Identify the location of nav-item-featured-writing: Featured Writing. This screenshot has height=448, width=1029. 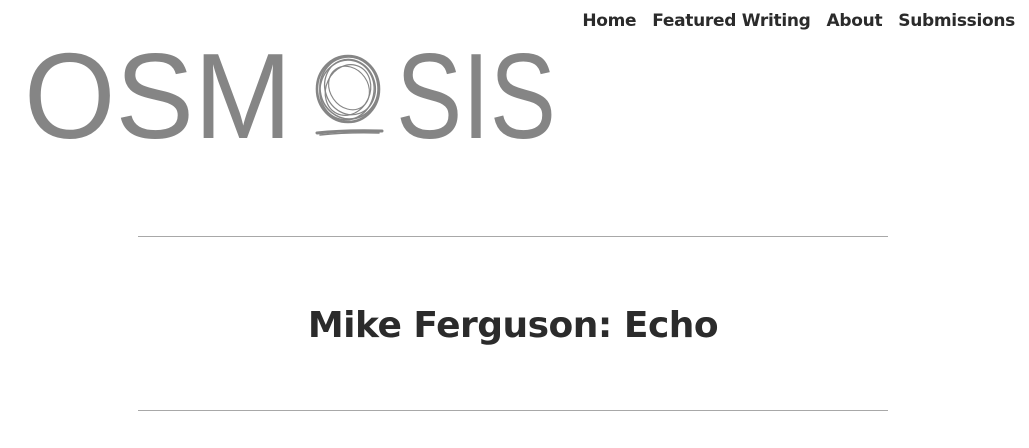
(731, 21).